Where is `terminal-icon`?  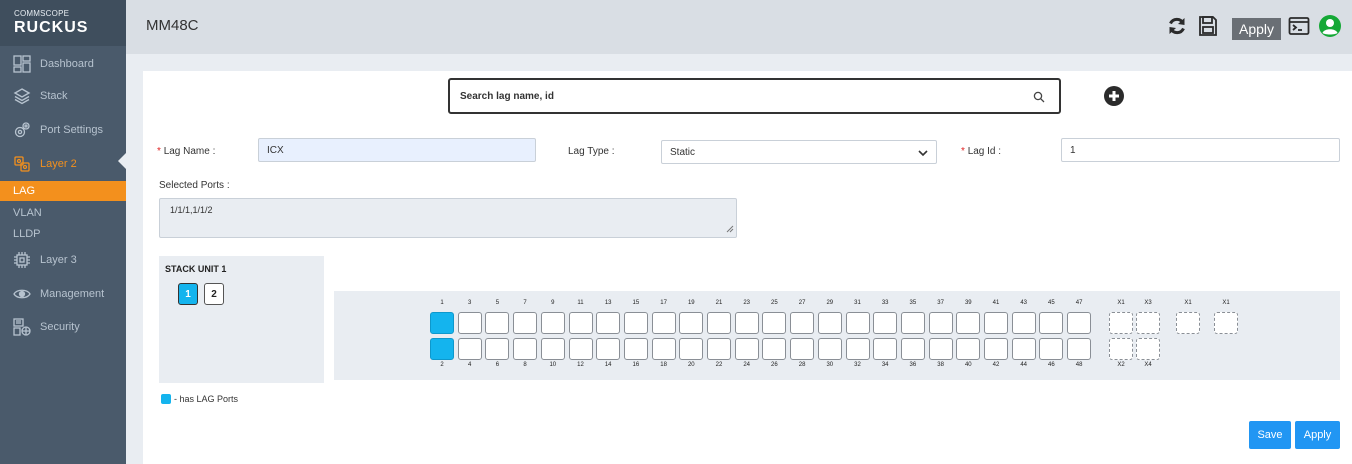 terminal-icon is located at coordinates (1299, 28).